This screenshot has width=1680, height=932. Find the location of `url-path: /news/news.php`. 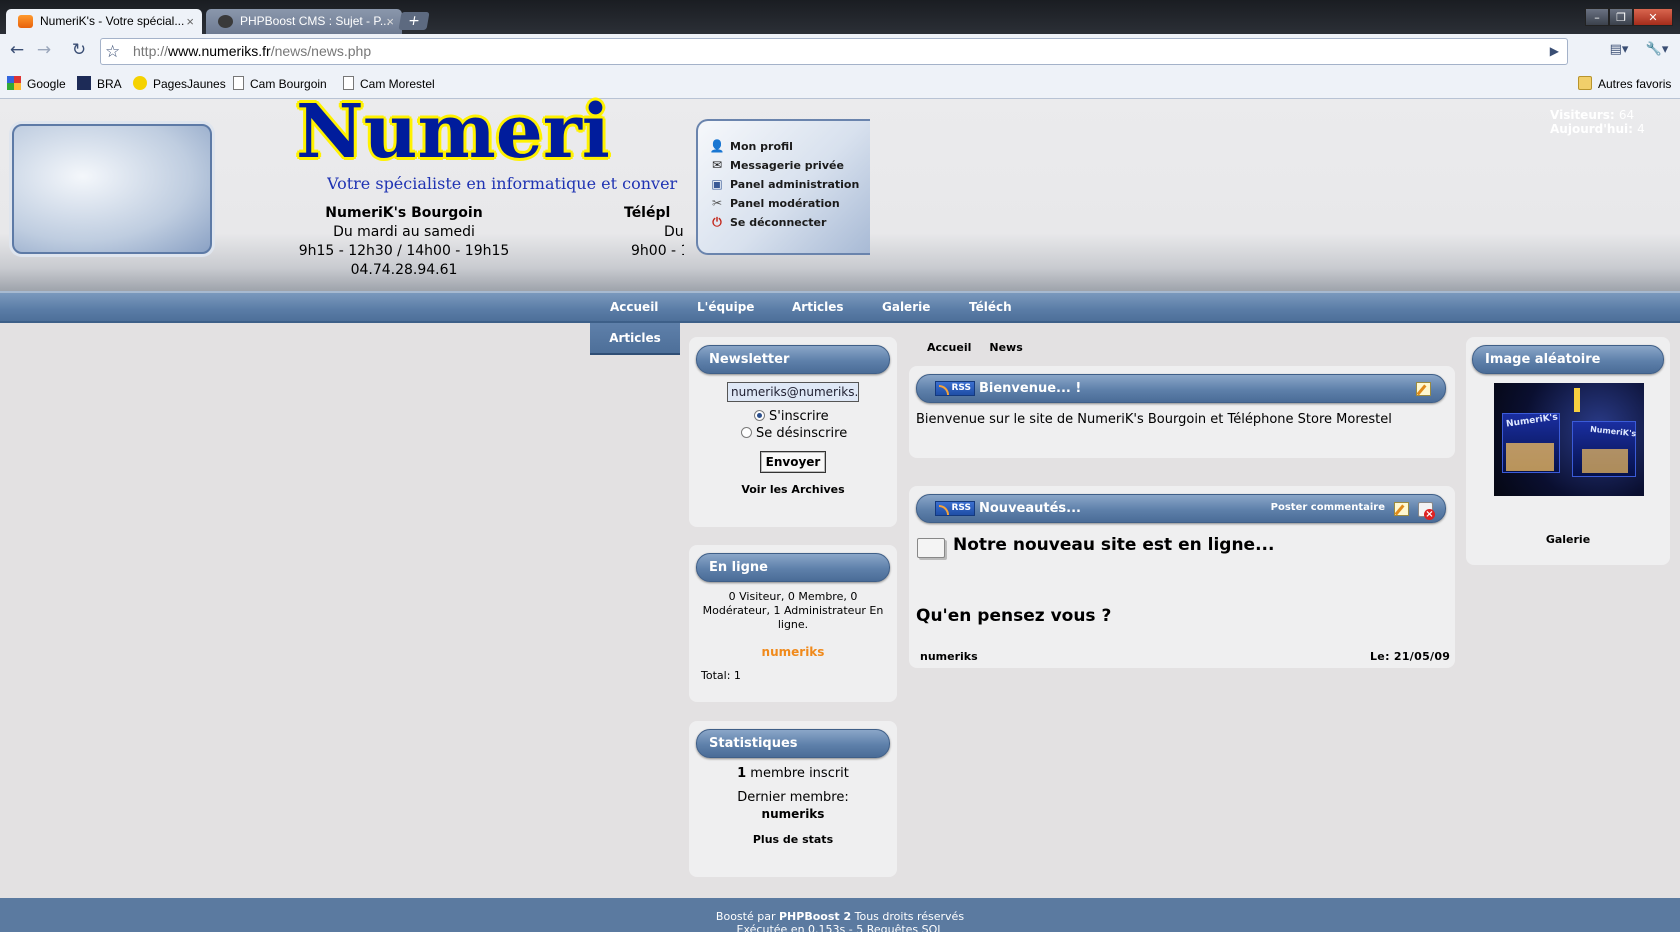

url-path: /news/news.php is located at coordinates (321, 51).